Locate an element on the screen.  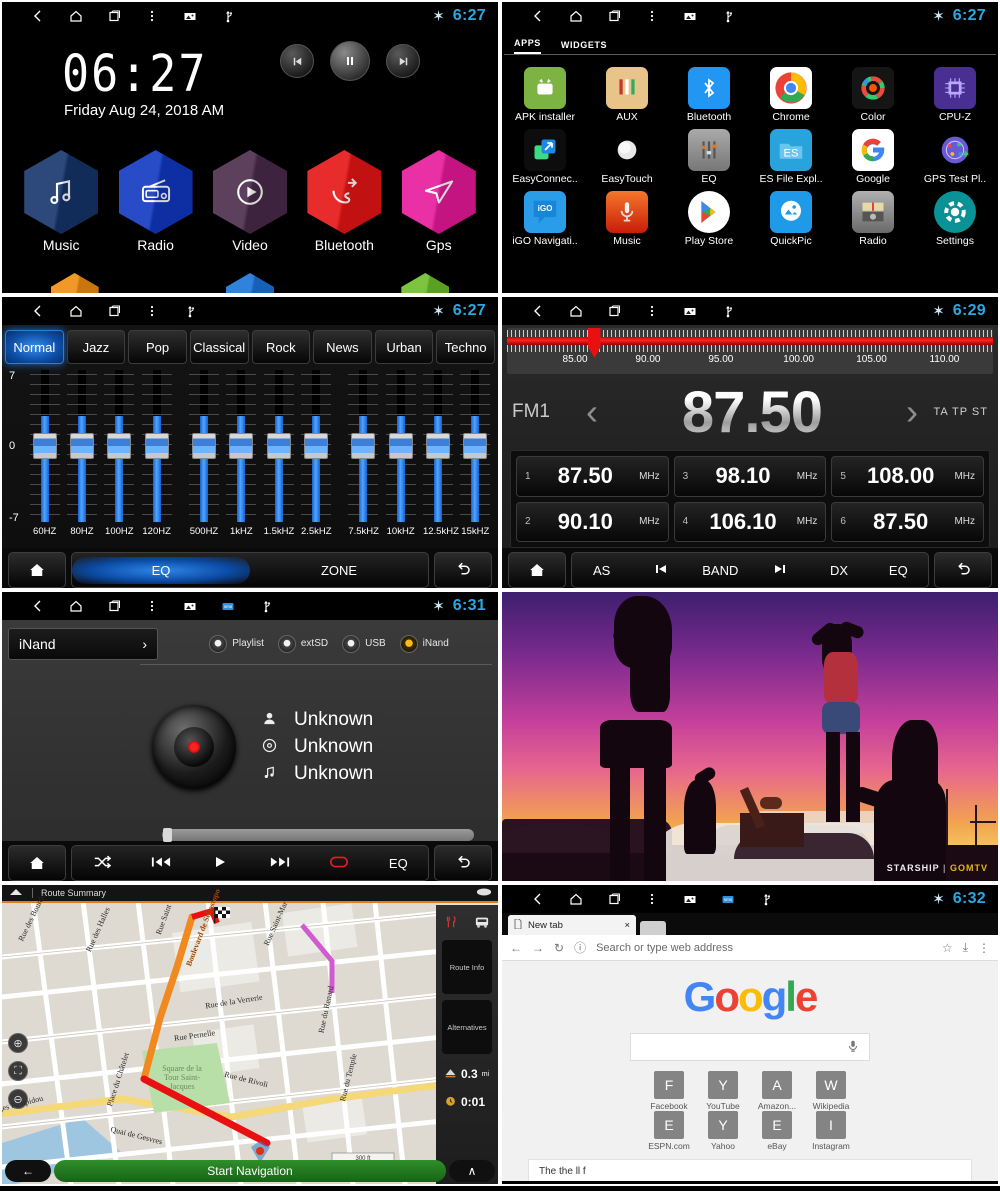
tab-widgets: WIDGETS is located at coordinates (584, 47).